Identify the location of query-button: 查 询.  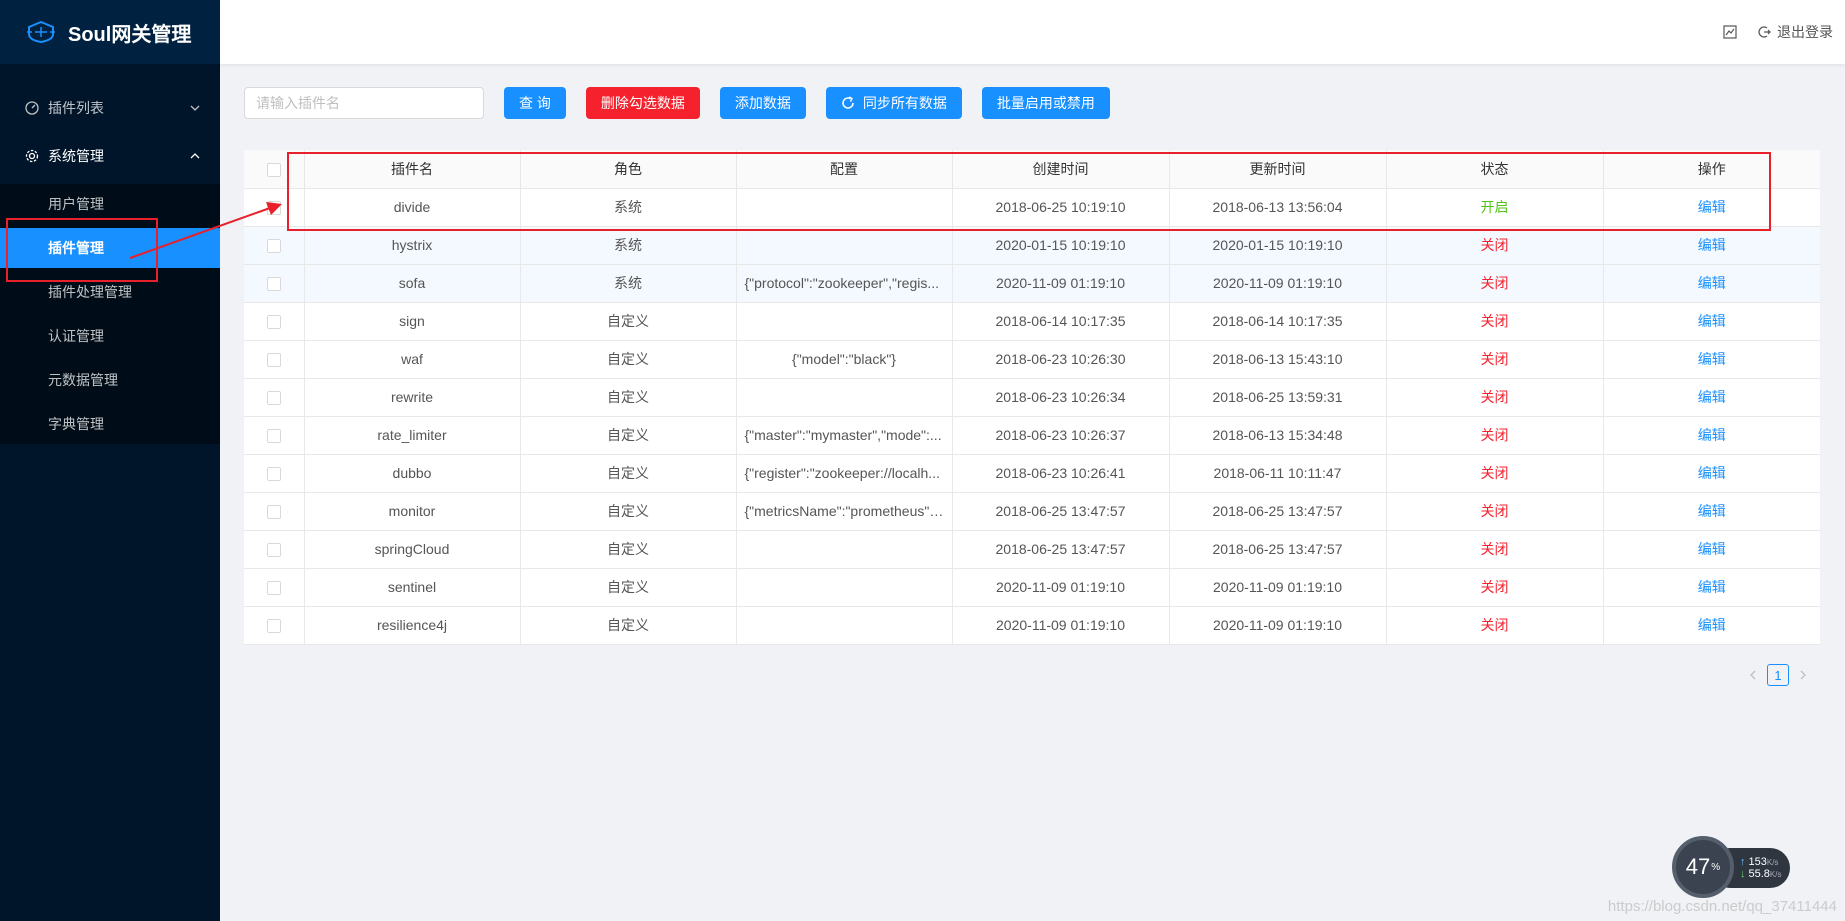
(535, 103).